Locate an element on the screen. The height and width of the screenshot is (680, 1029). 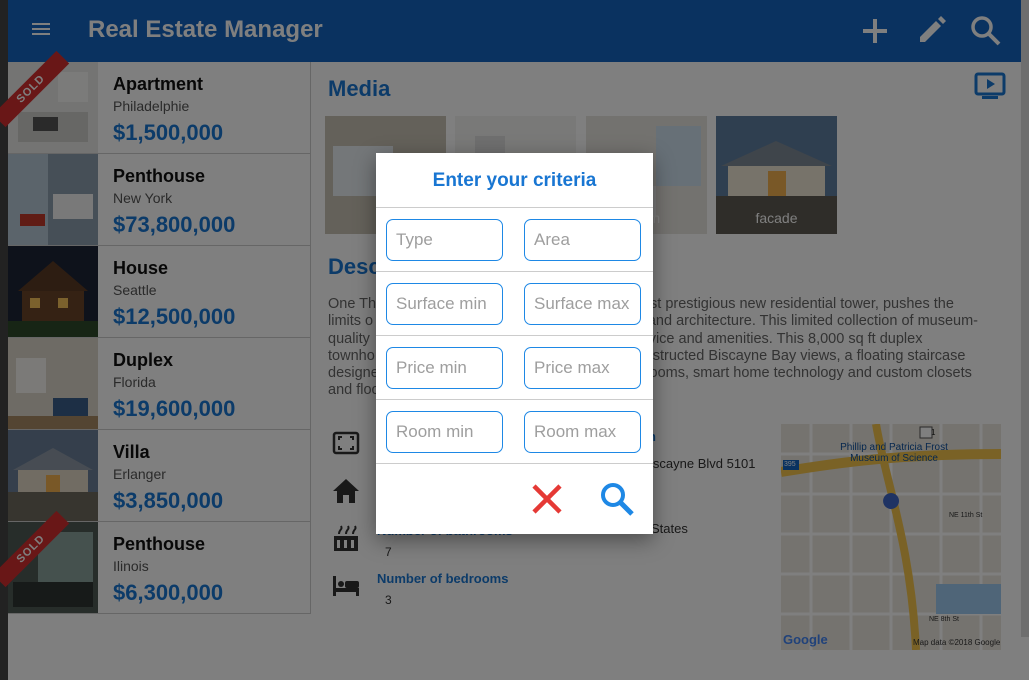
type-field is located at coordinates (444, 240).